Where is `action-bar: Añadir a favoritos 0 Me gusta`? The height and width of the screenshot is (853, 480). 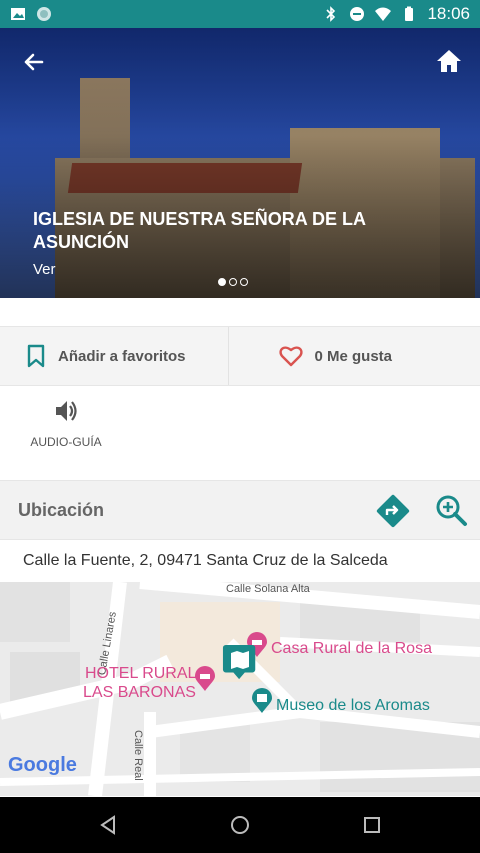 action-bar: Añadir a favoritos 0 Me gusta is located at coordinates (240, 356).